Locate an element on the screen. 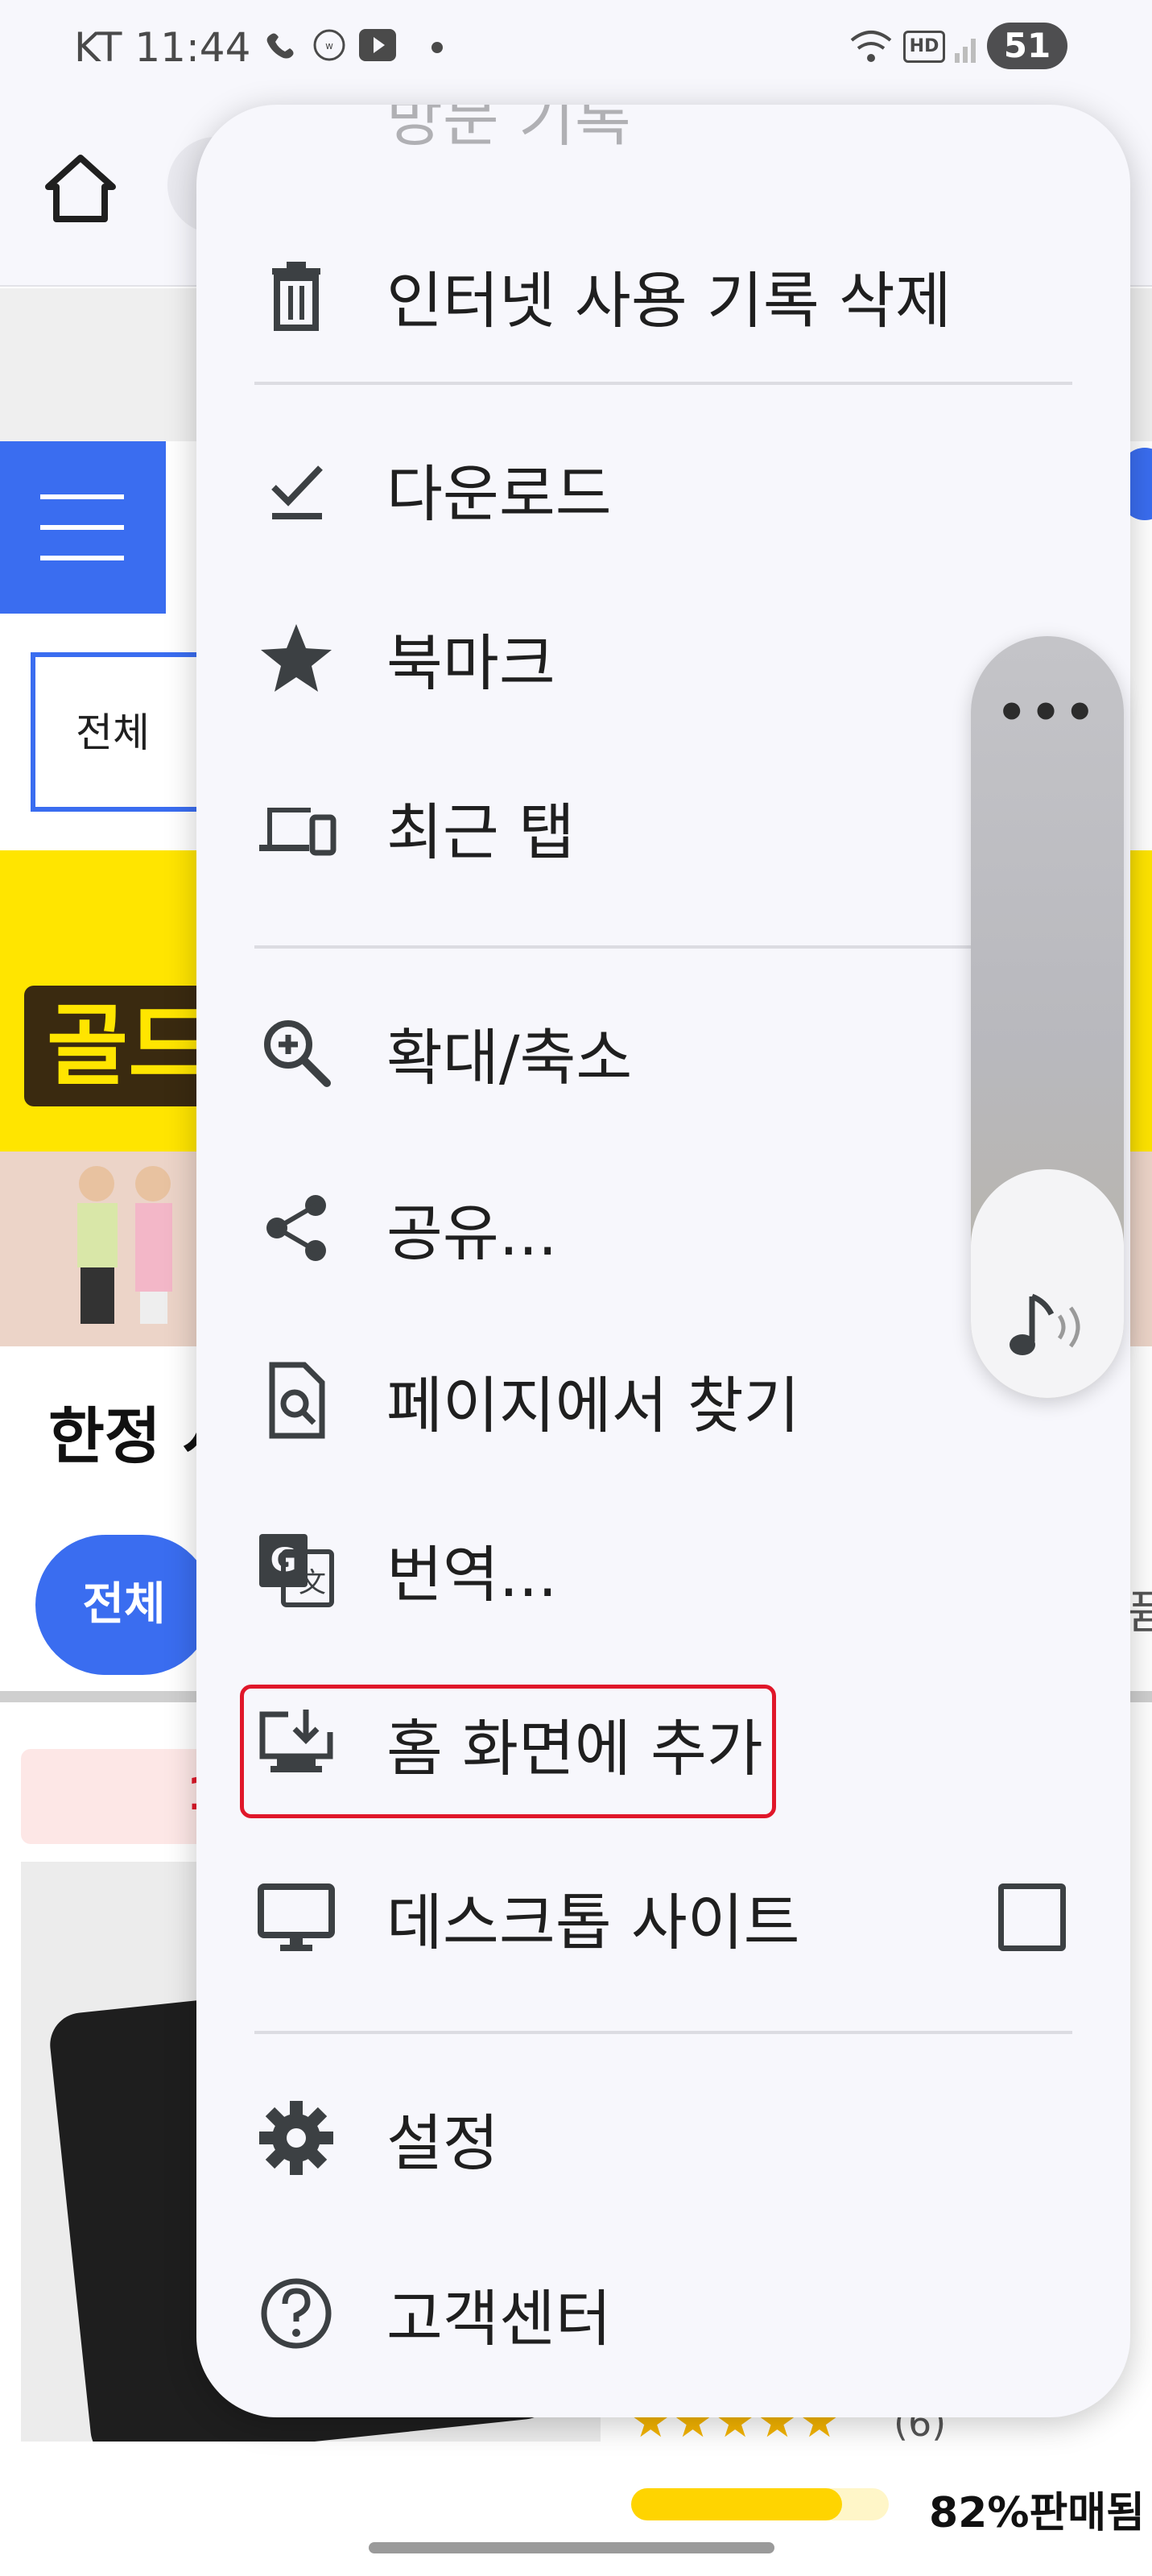 The width and height of the screenshot is (1152, 2576). devices-icon is located at coordinates (296, 827).